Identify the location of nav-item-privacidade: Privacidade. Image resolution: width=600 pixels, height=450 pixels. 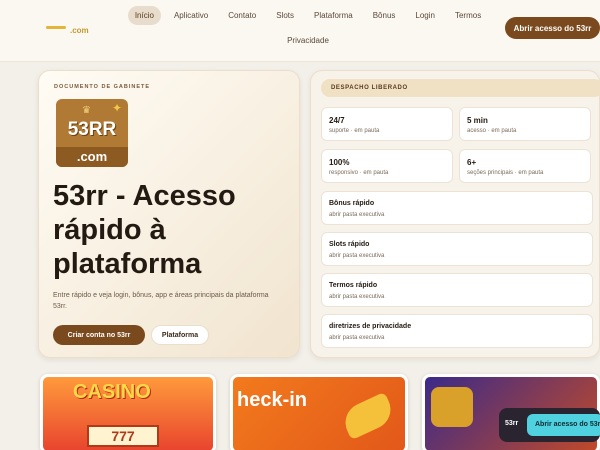
(308, 40).